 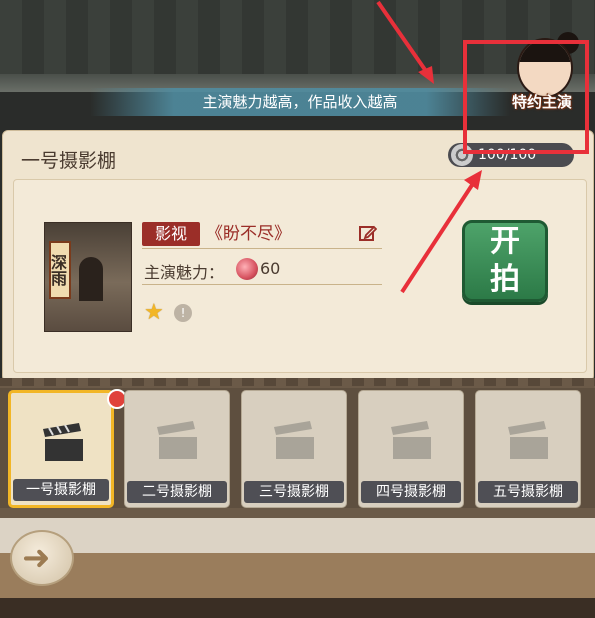 What do you see at coordinates (177, 492) in the screenshot?
I see `studio-slot-label: 二号摄影棚` at bounding box center [177, 492].